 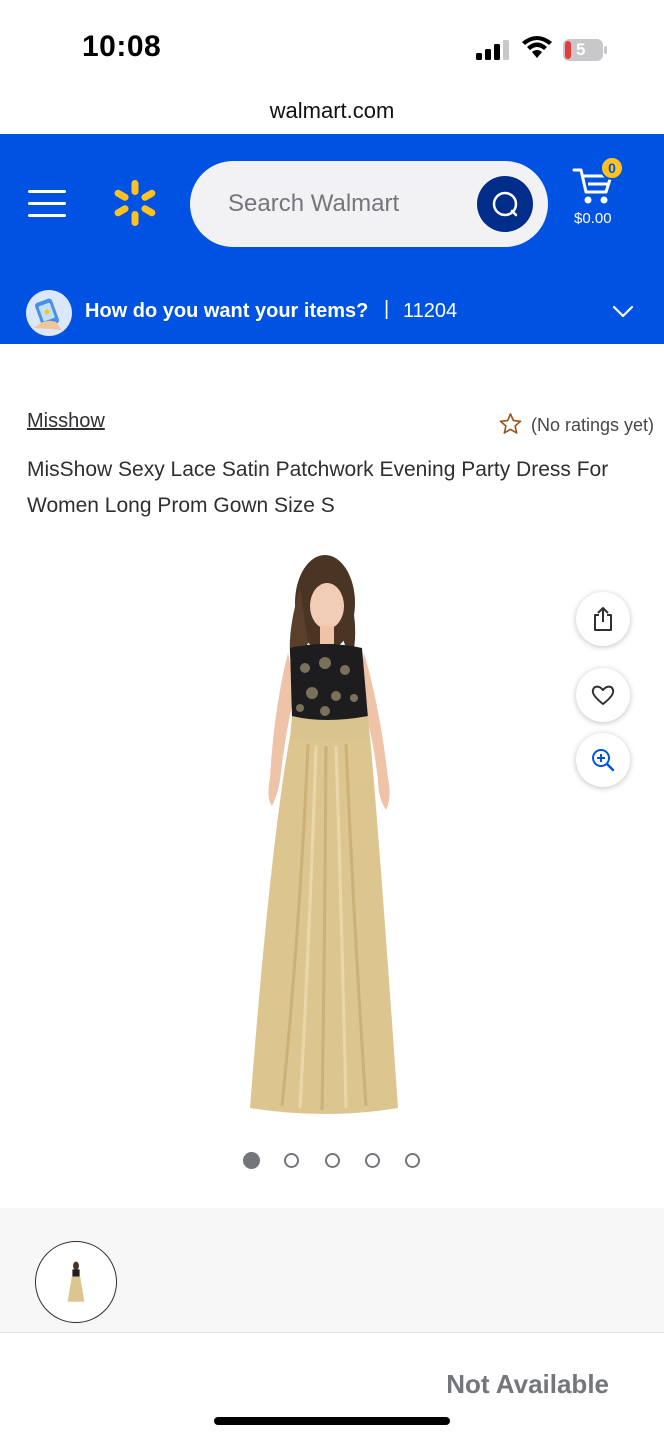 What do you see at coordinates (623, 312) in the screenshot?
I see `chevron-down-icon` at bounding box center [623, 312].